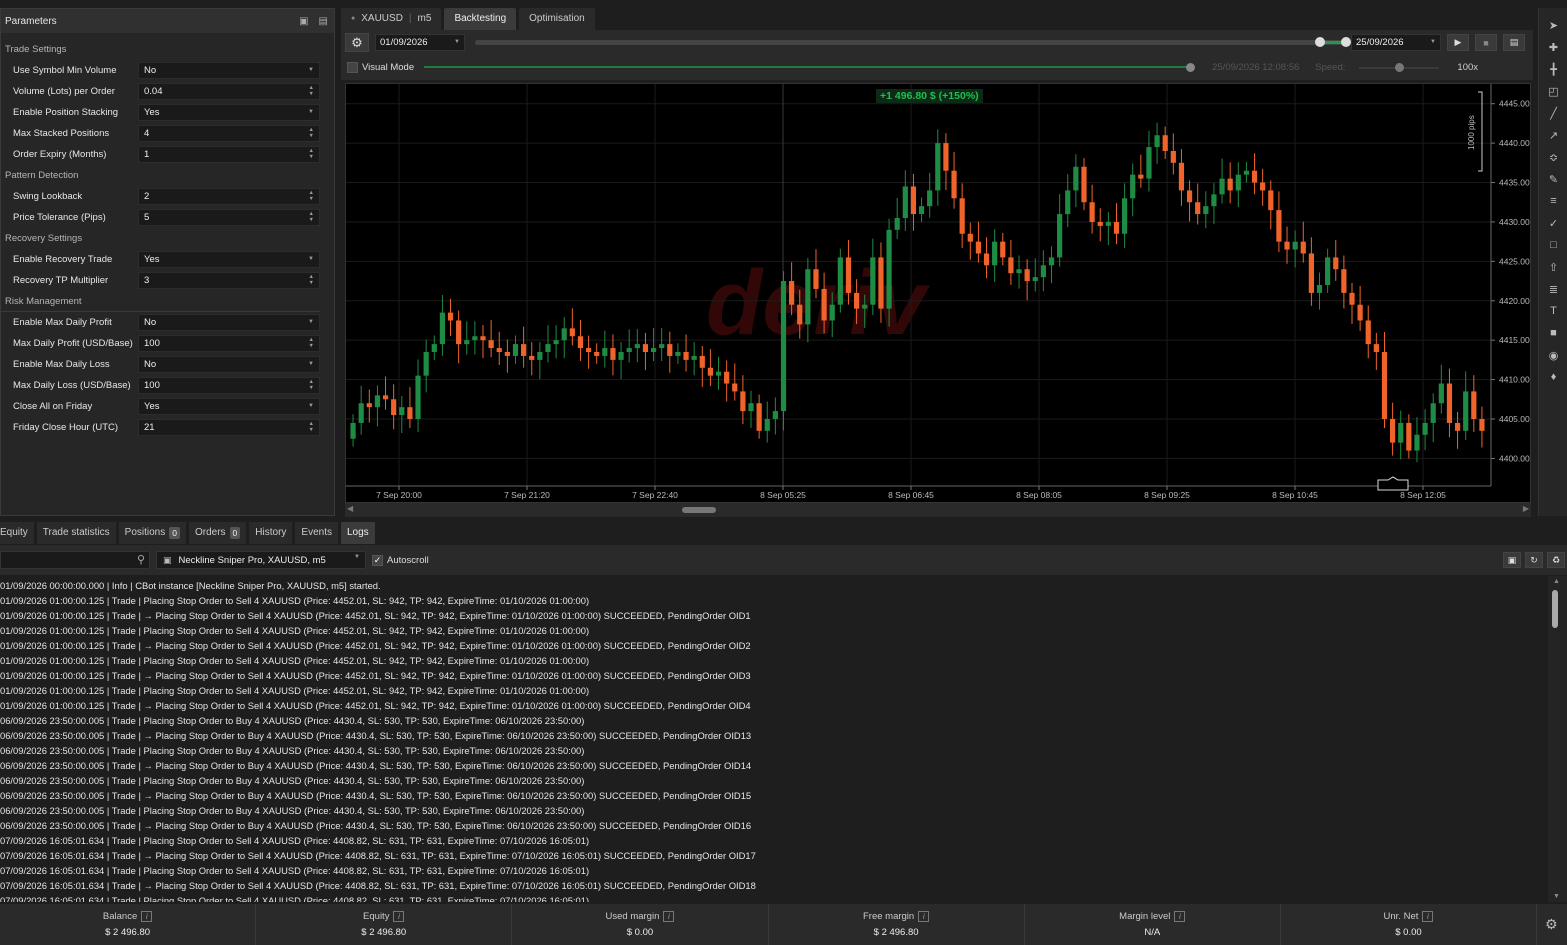  Describe the element at coordinates (1191, 67) in the screenshot. I see `progress-handle` at that location.